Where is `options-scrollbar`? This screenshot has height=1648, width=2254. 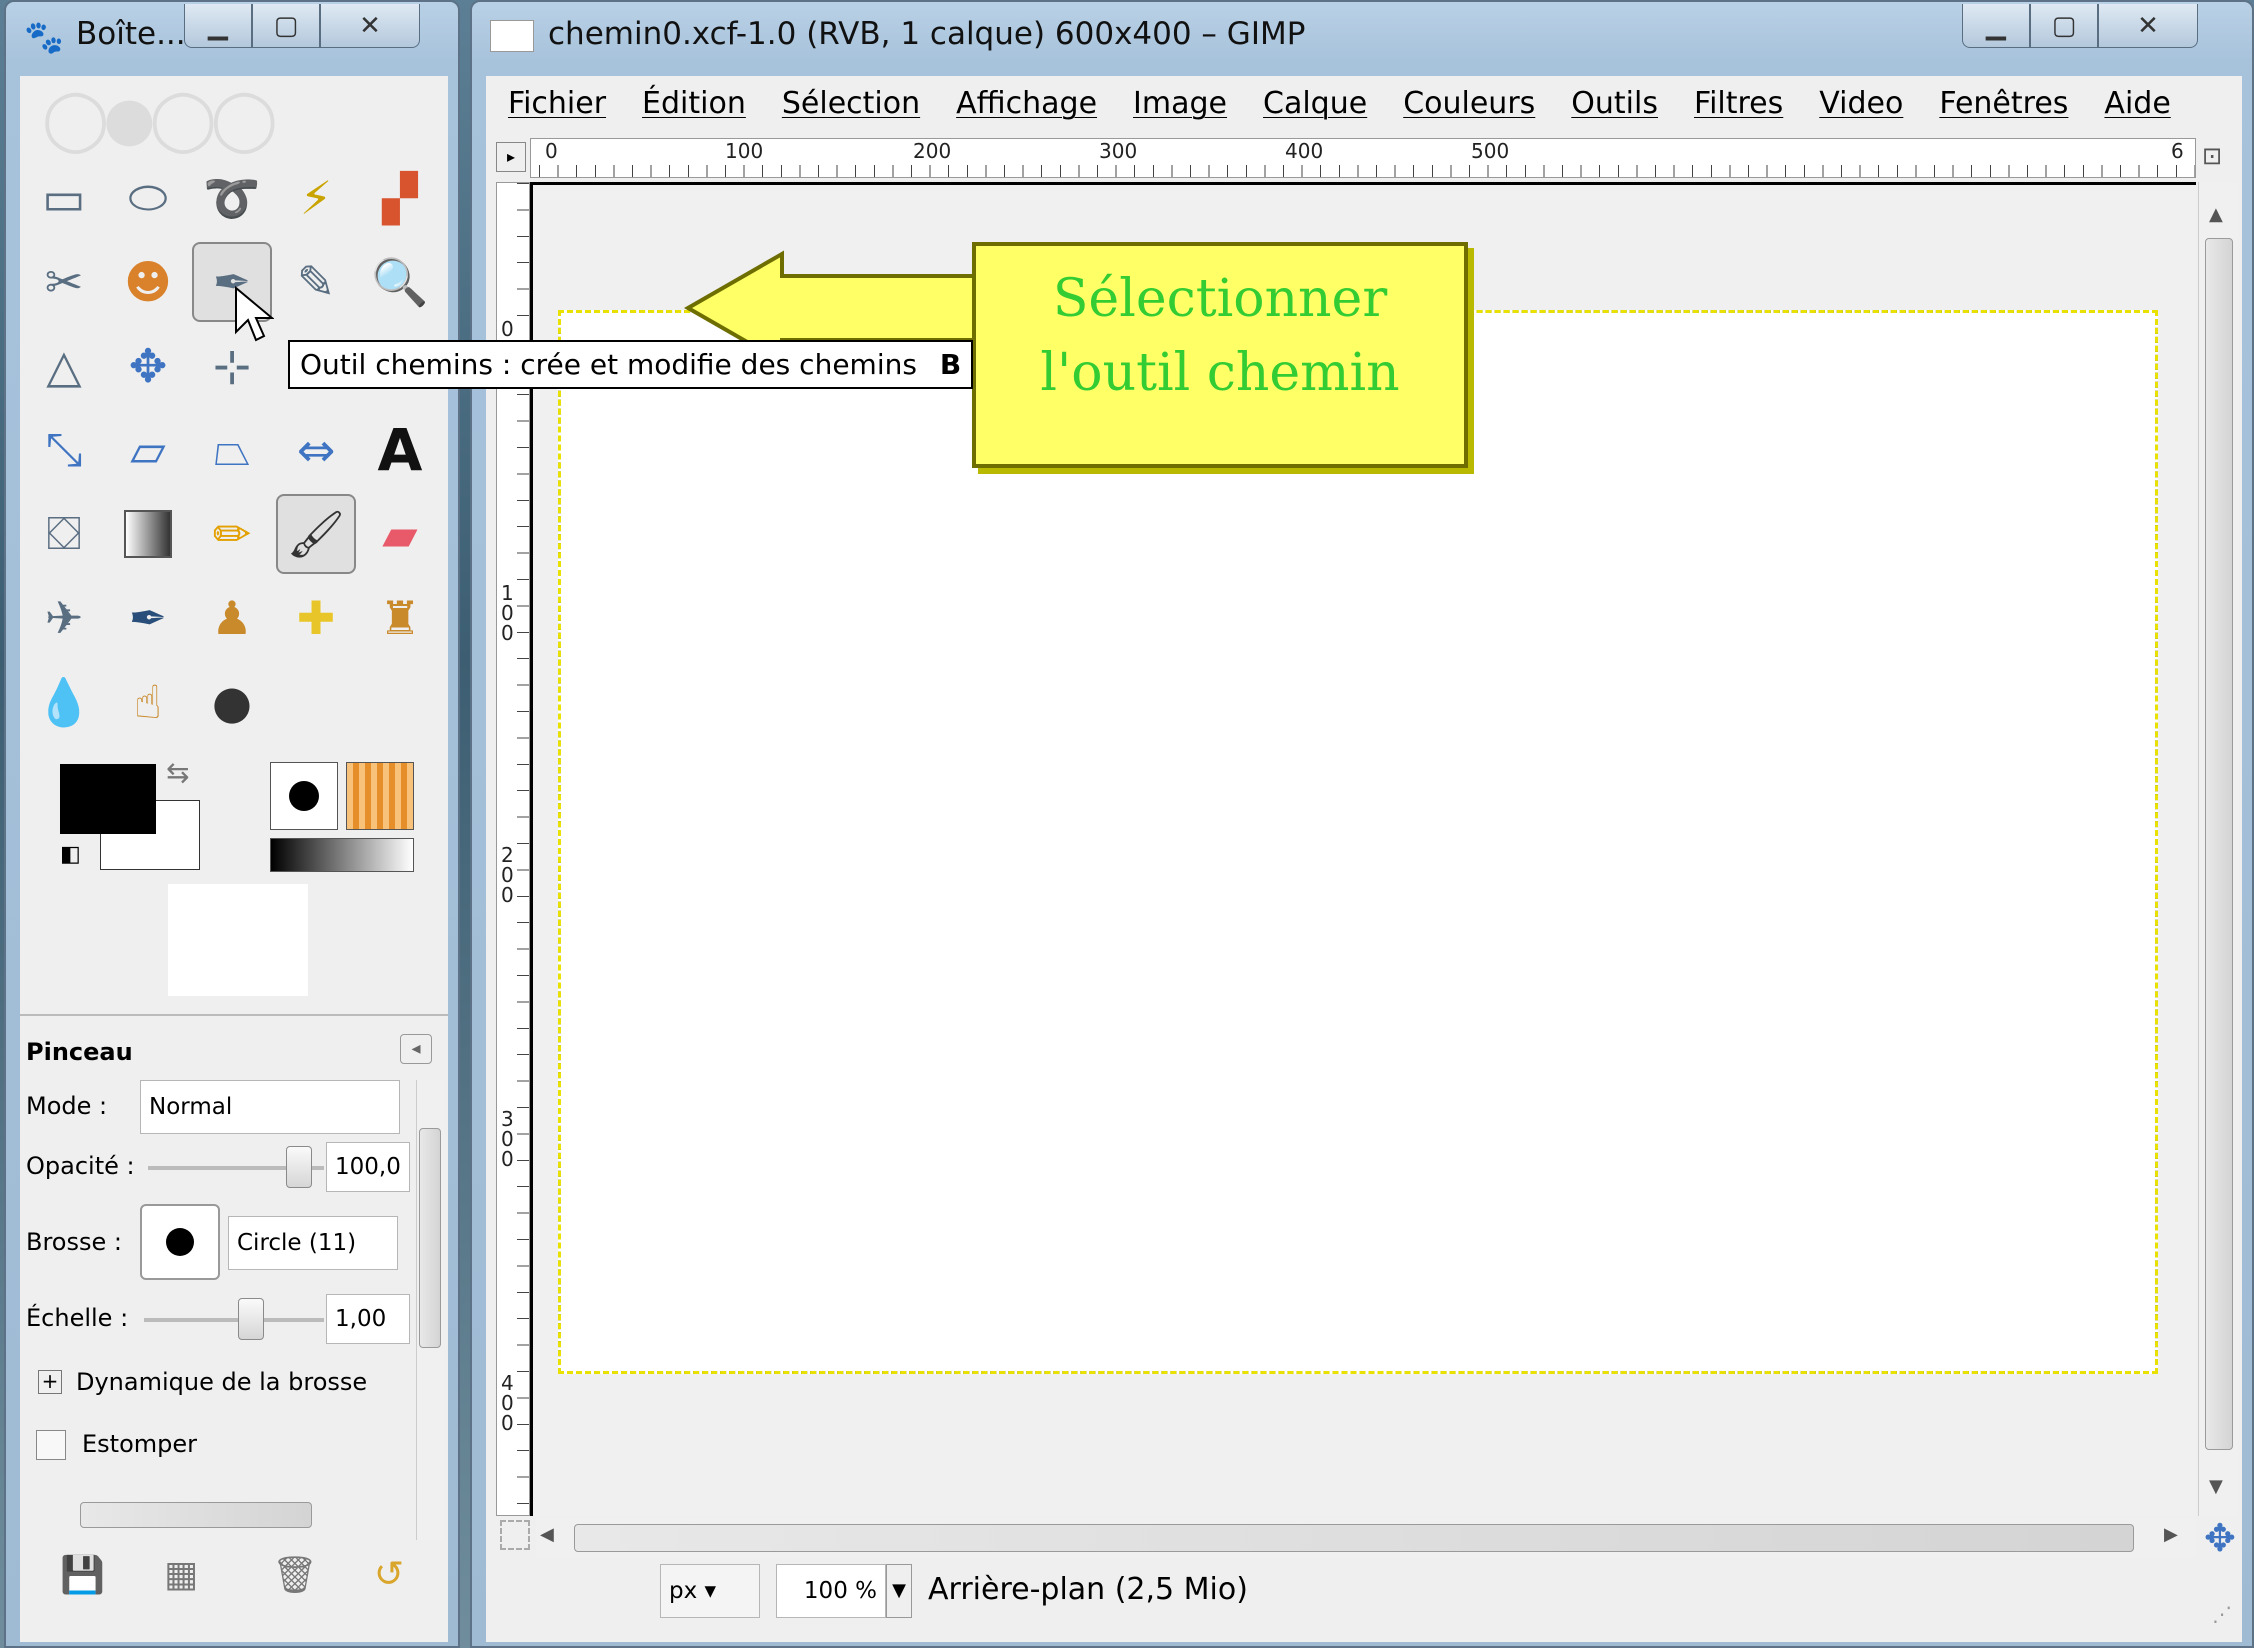
options-scrollbar is located at coordinates (430, 1310).